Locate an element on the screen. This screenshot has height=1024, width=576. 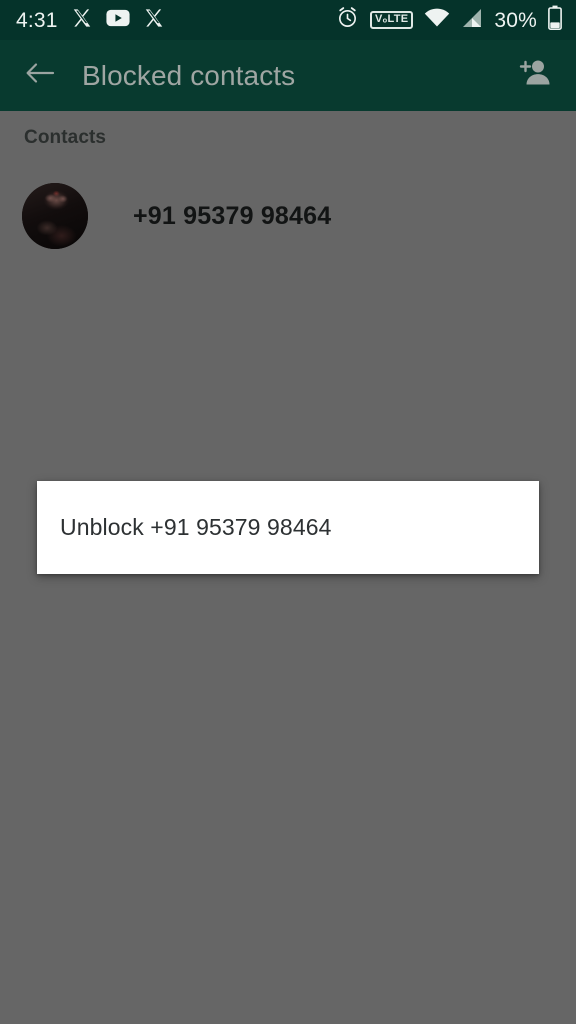
section-header-contacts: Contacts is located at coordinates (65, 137).